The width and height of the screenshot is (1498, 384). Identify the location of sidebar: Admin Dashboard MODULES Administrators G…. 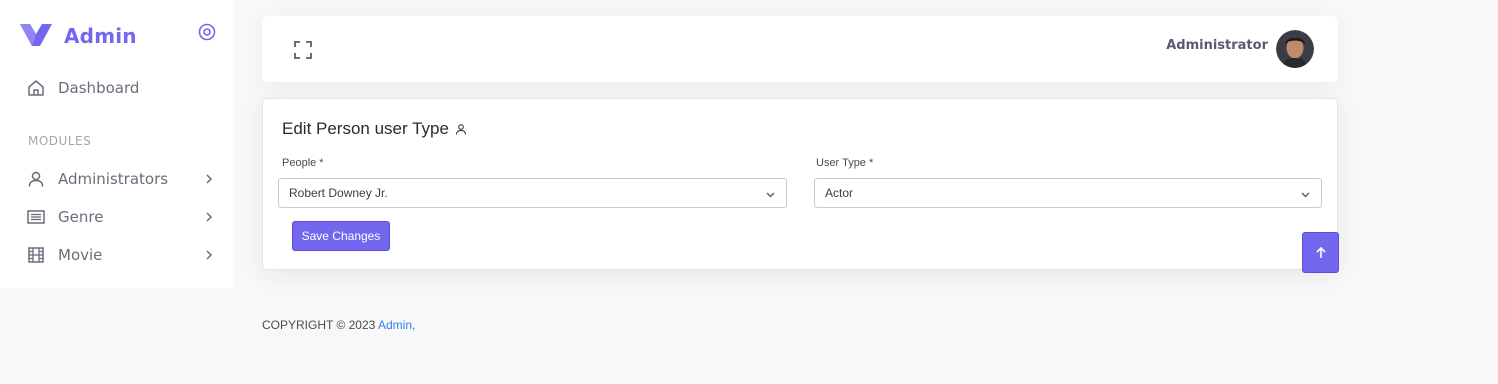
(117, 144).